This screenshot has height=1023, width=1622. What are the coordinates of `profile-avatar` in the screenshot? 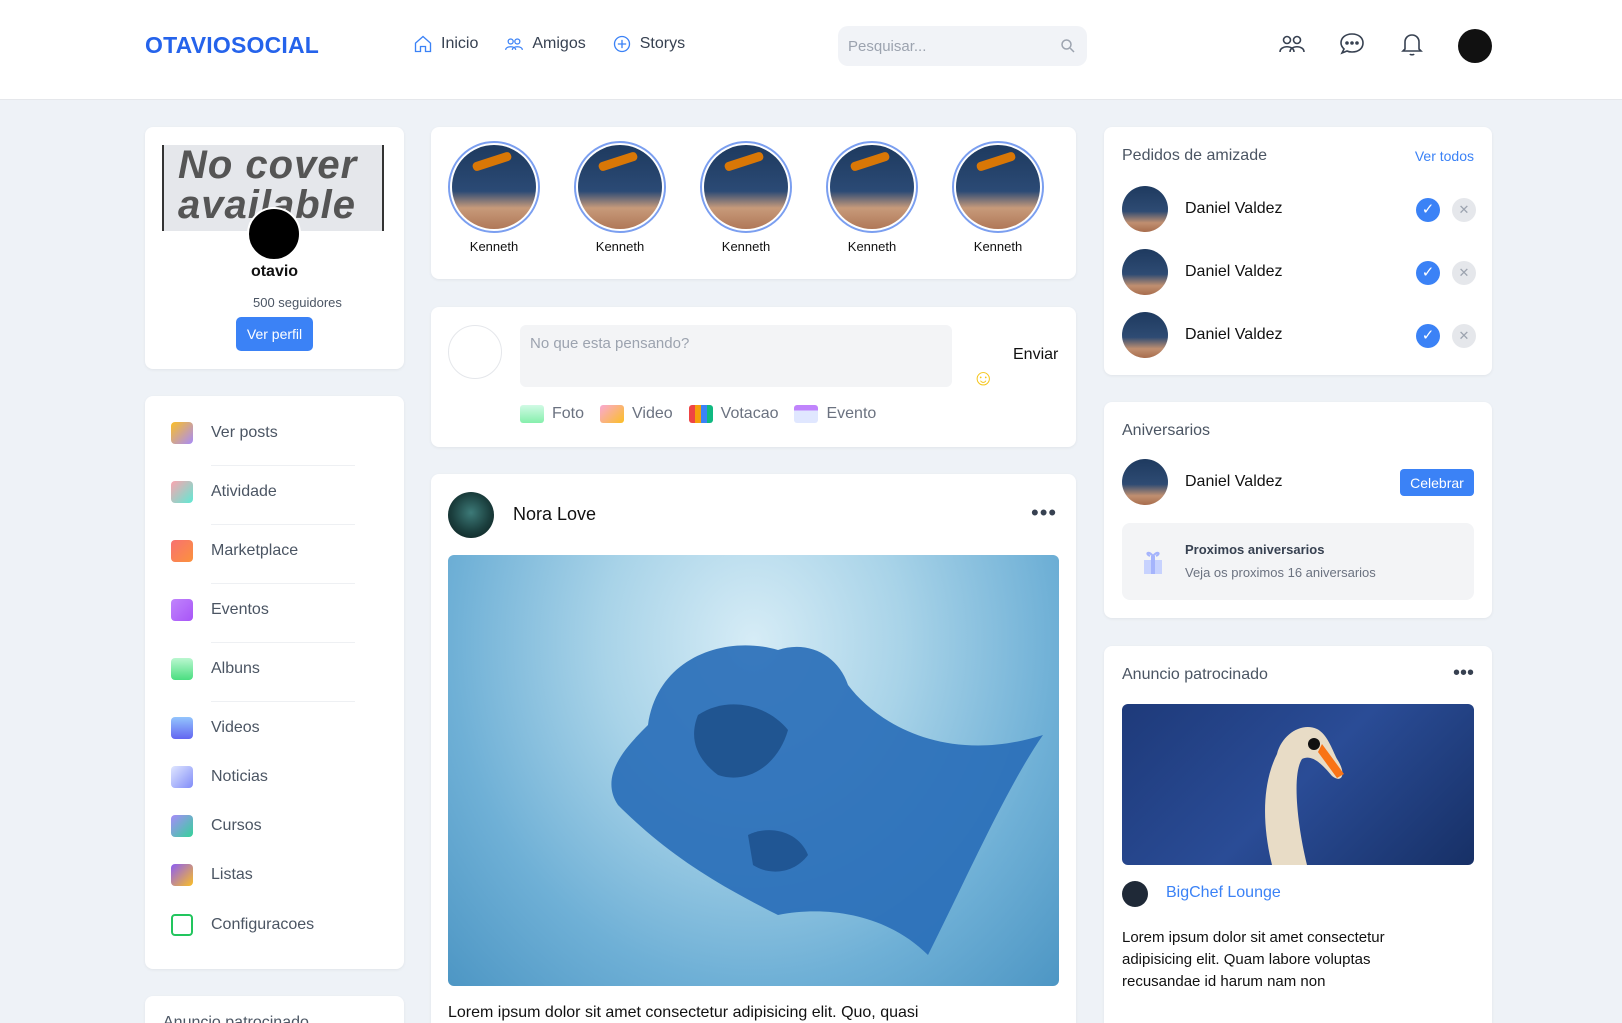 It's located at (274, 234).